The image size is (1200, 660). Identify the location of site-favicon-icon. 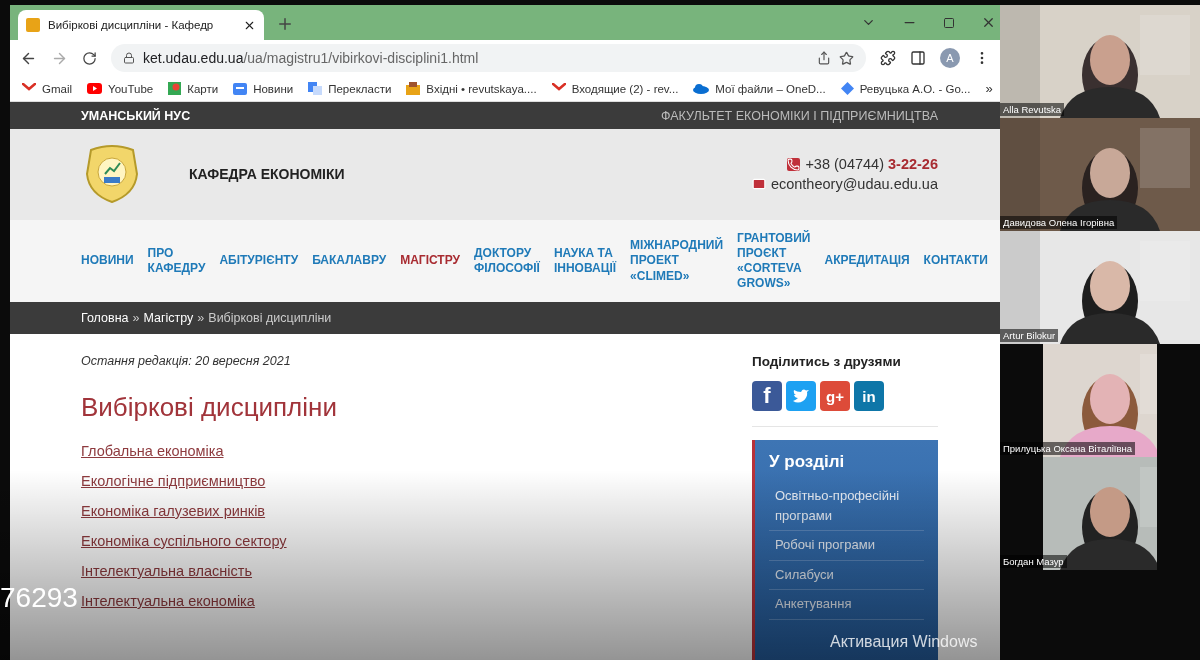
(33, 25).